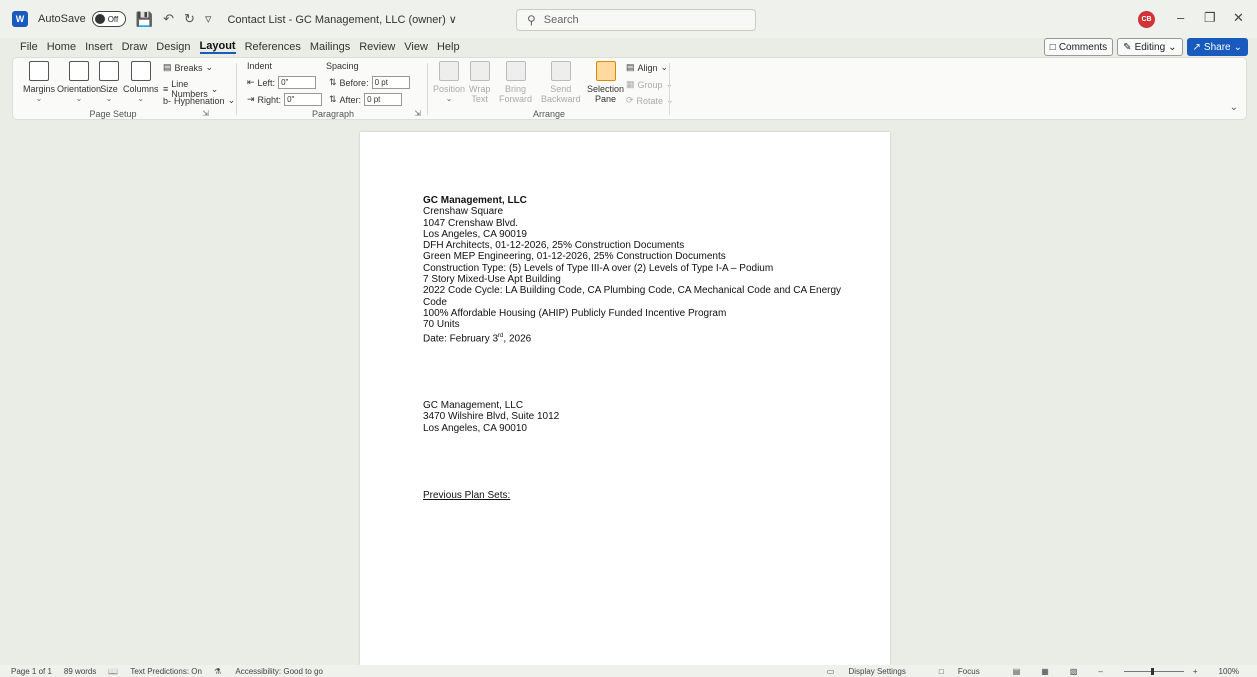 The width and height of the screenshot is (1257, 677). Describe the element at coordinates (1229, 671) in the screenshot. I see `zoom-level: 100%` at that location.